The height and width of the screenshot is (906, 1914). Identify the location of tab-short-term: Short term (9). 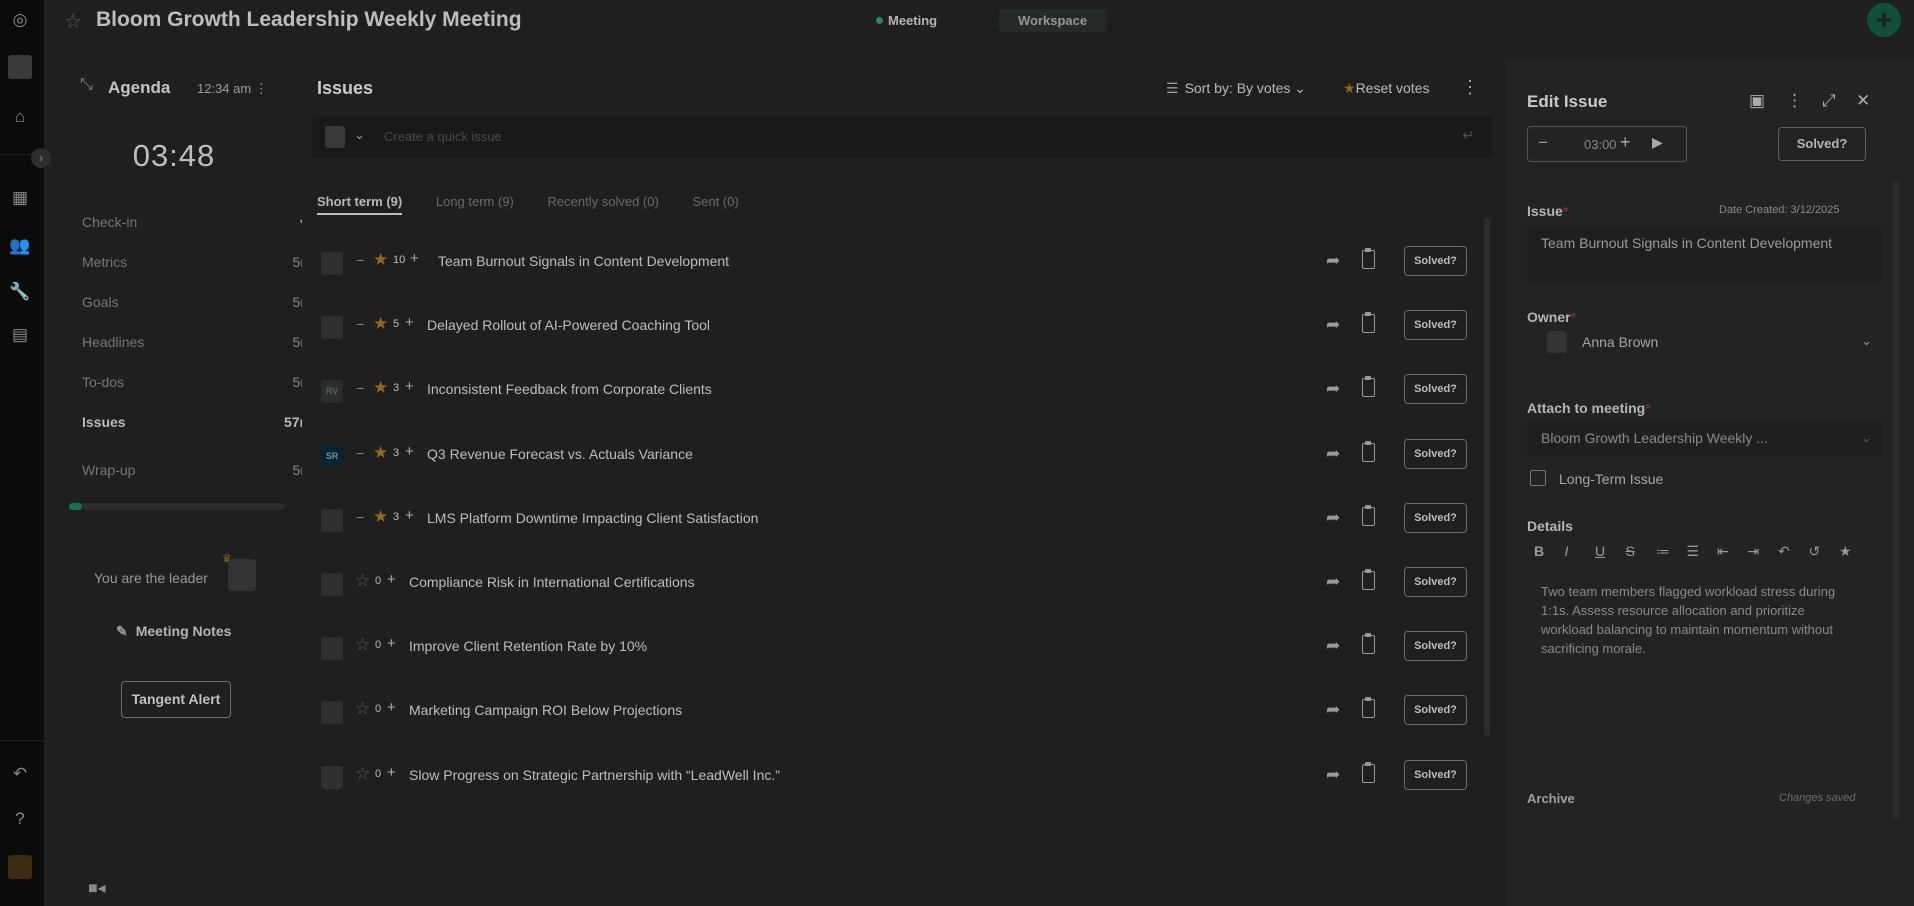
(360, 204).